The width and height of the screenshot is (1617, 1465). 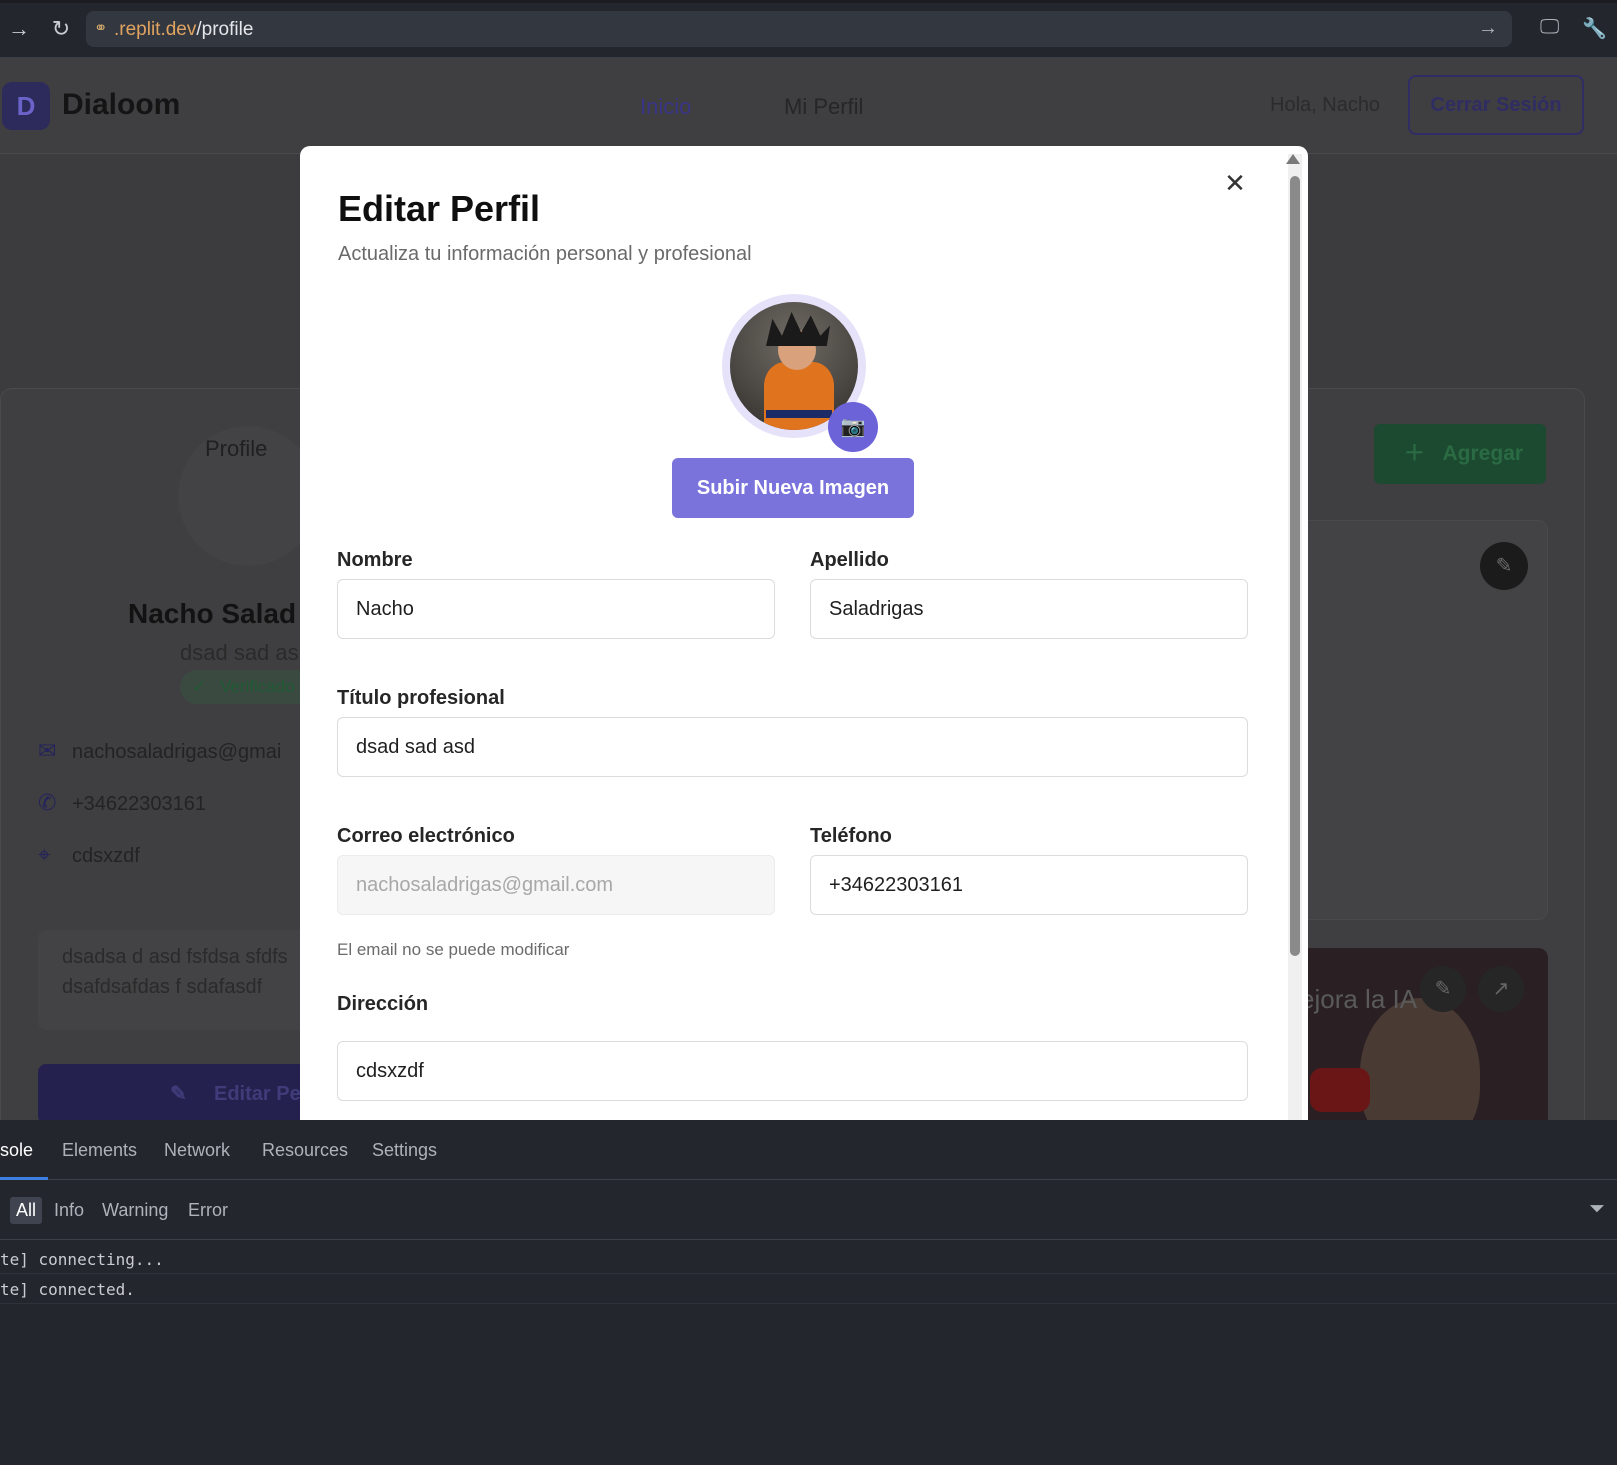 I want to click on email-field: nachosaladrigas@gmail.com, so click(x=556, y=885).